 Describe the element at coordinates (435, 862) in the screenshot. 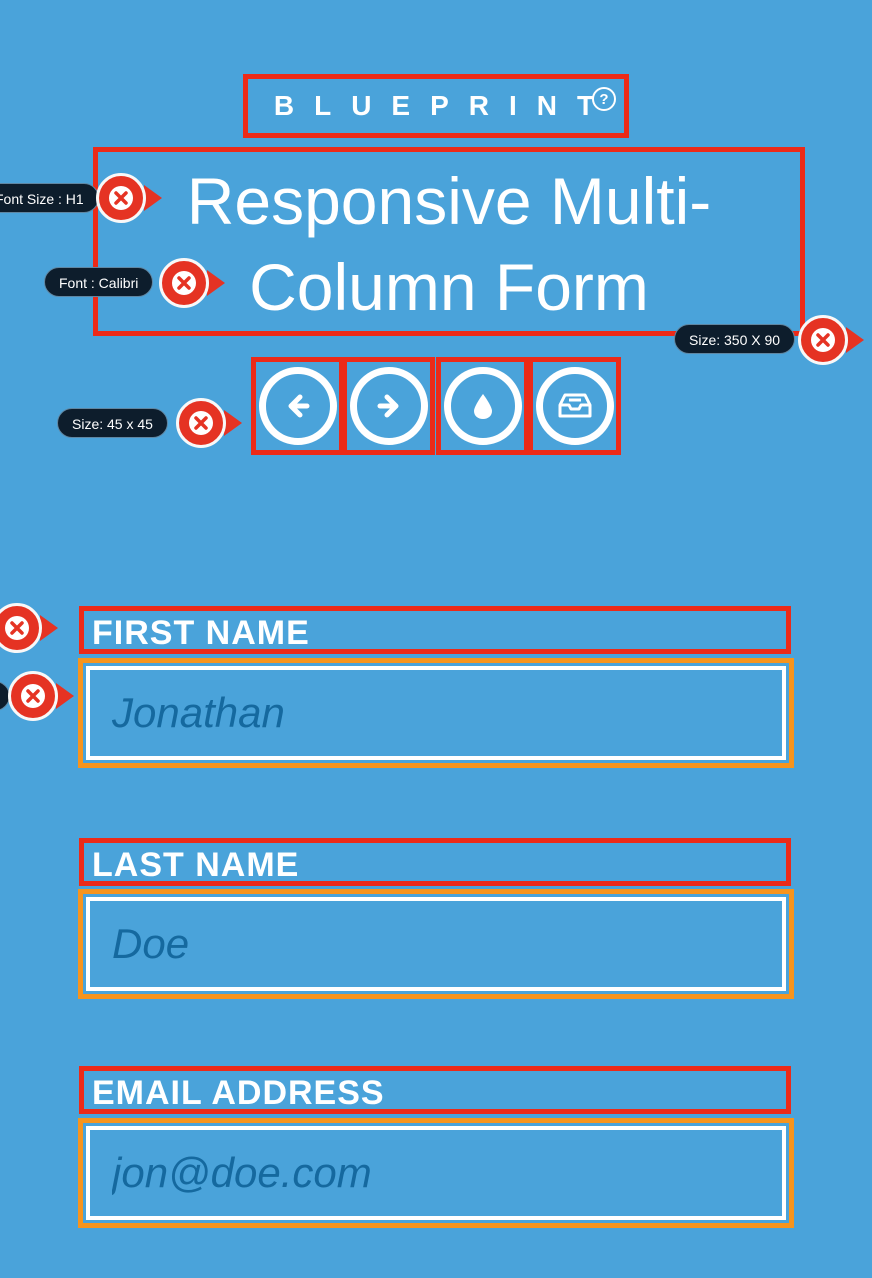

I see `last-name-label-box: LAST NAME` at that location.